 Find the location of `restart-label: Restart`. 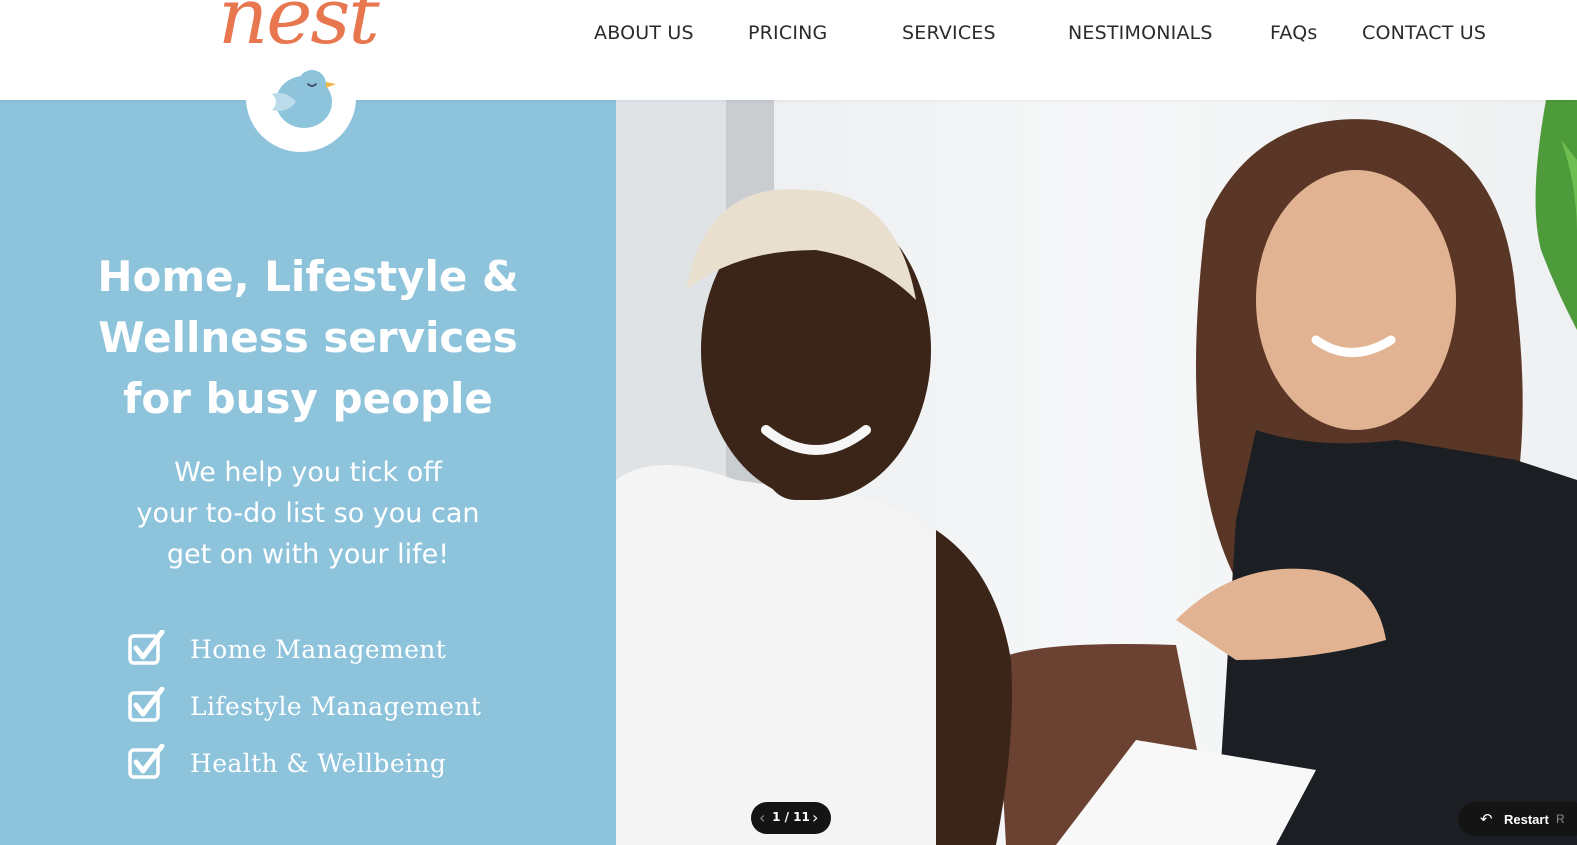

restart-label: Restart is located at coordinates (1526, 819).